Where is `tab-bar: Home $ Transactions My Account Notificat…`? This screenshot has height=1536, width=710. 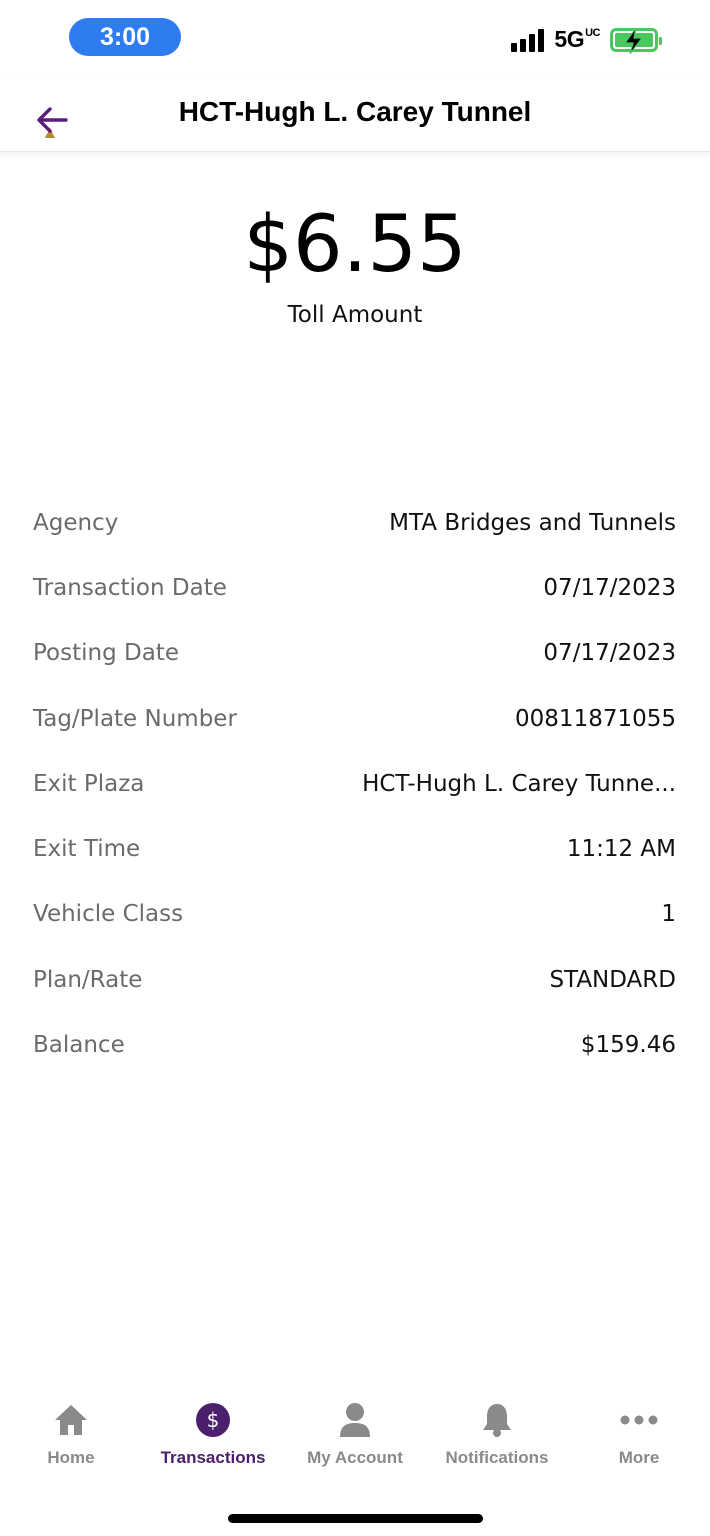
tab-bar: Home $ Transactions My Account Notificat… is located at coordinates (355, 1445).